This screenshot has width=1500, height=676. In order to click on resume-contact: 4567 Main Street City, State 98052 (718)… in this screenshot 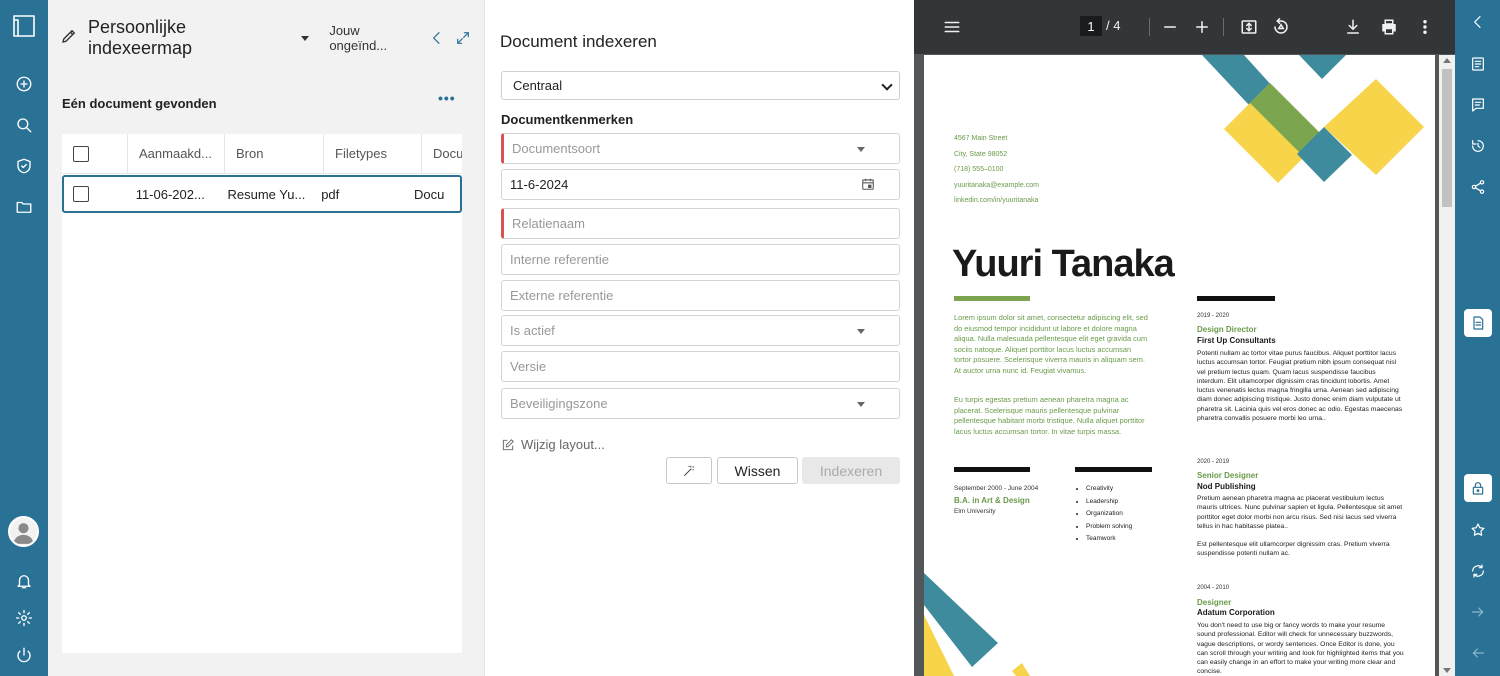, I will do `click(996, 170)`.